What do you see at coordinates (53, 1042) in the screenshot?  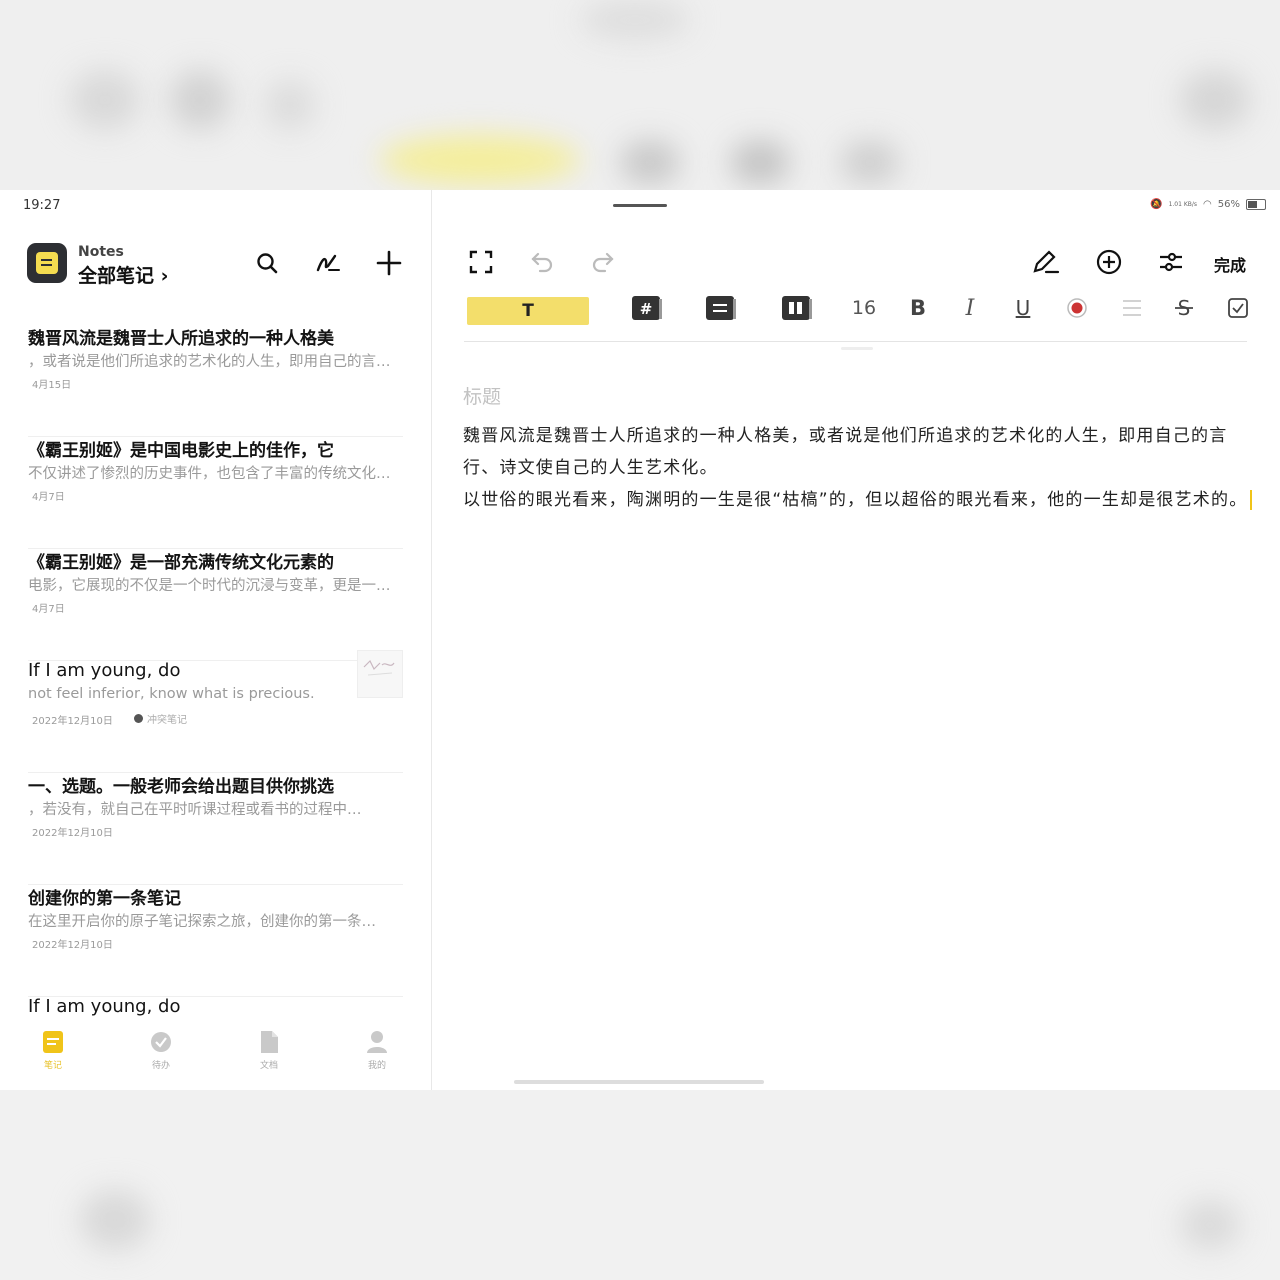 I see `note-icon` at bounding box center [53, 1042].